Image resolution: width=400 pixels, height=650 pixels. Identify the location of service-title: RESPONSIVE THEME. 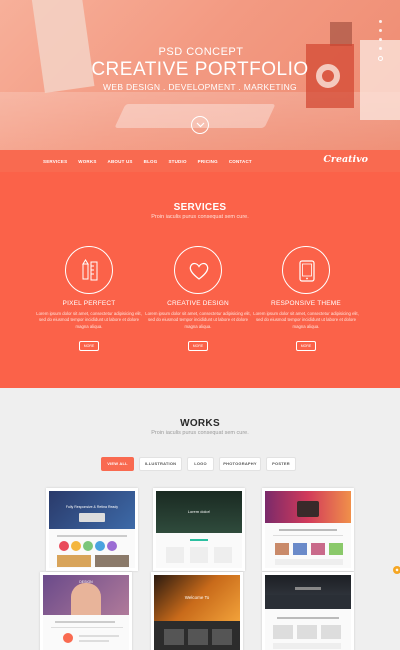
(306, 303).